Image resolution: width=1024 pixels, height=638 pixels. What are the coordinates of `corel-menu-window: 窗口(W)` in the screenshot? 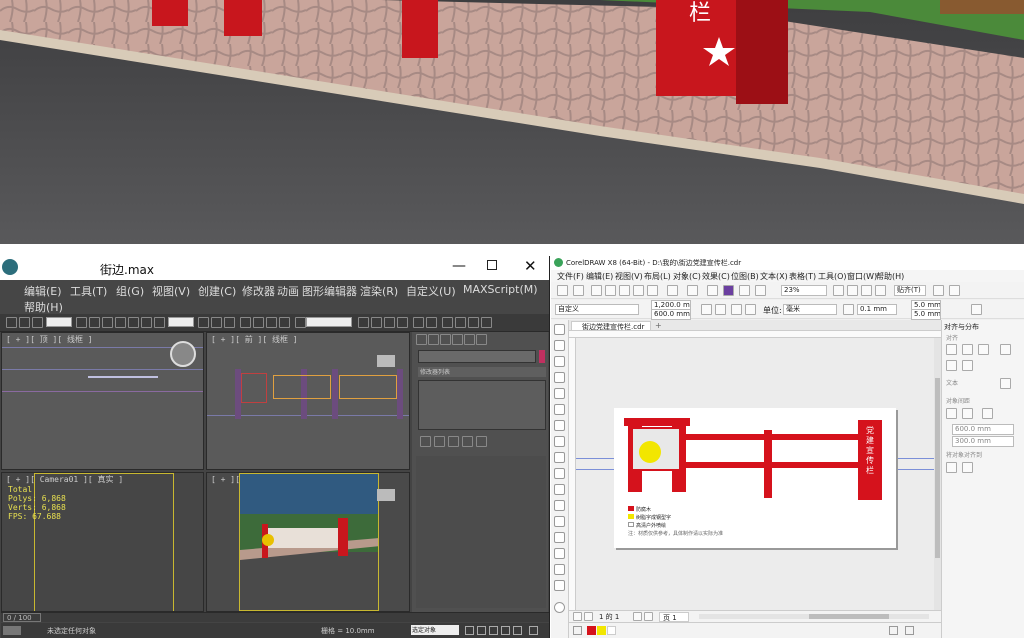 It's located at (862, 276).